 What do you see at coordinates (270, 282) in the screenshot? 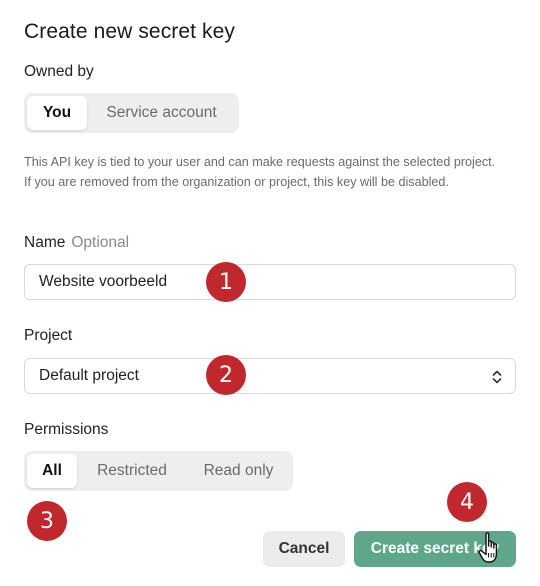
I see `name-input: Website voorbeeld` at bounding box center [270, 282].